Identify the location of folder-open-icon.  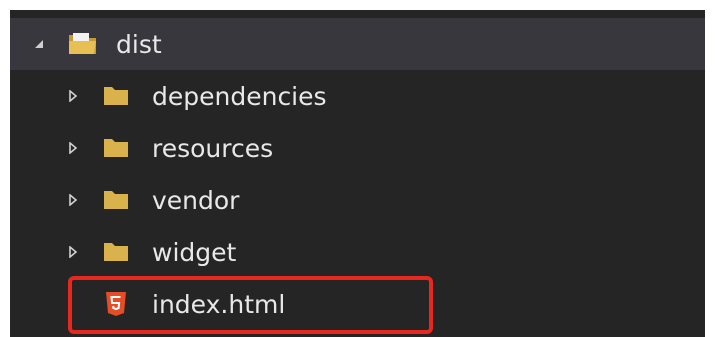
(83, 43).